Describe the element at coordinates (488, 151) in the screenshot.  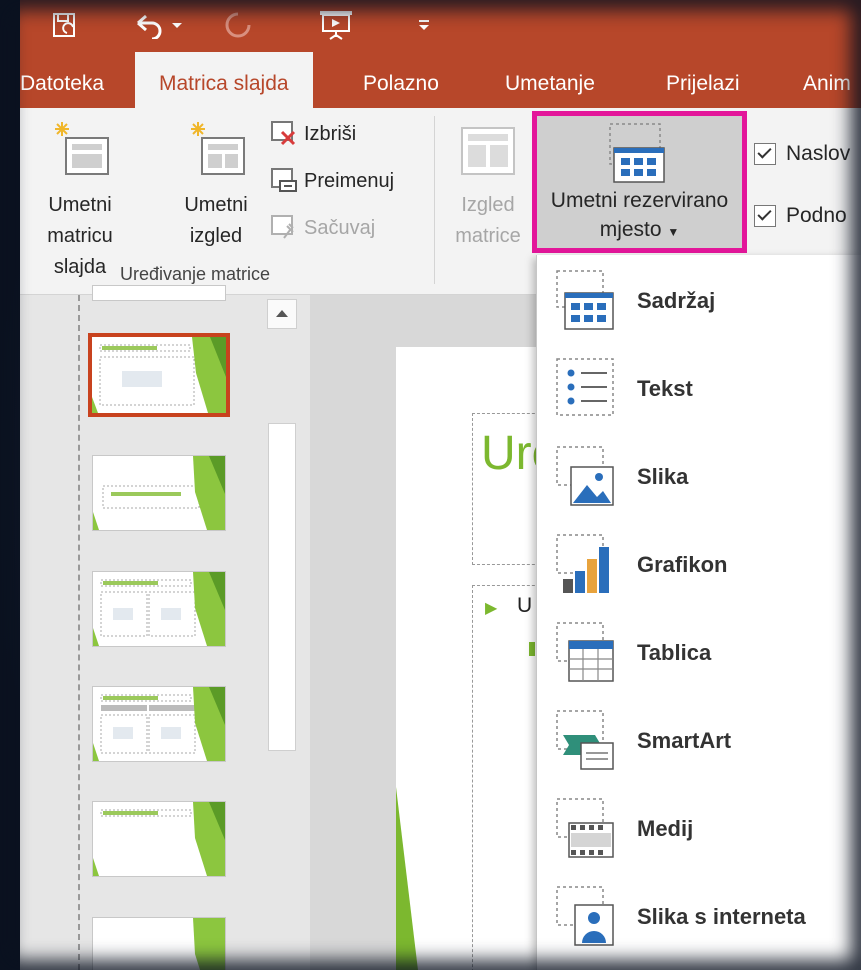
I see `master-layout-icon` at that location.